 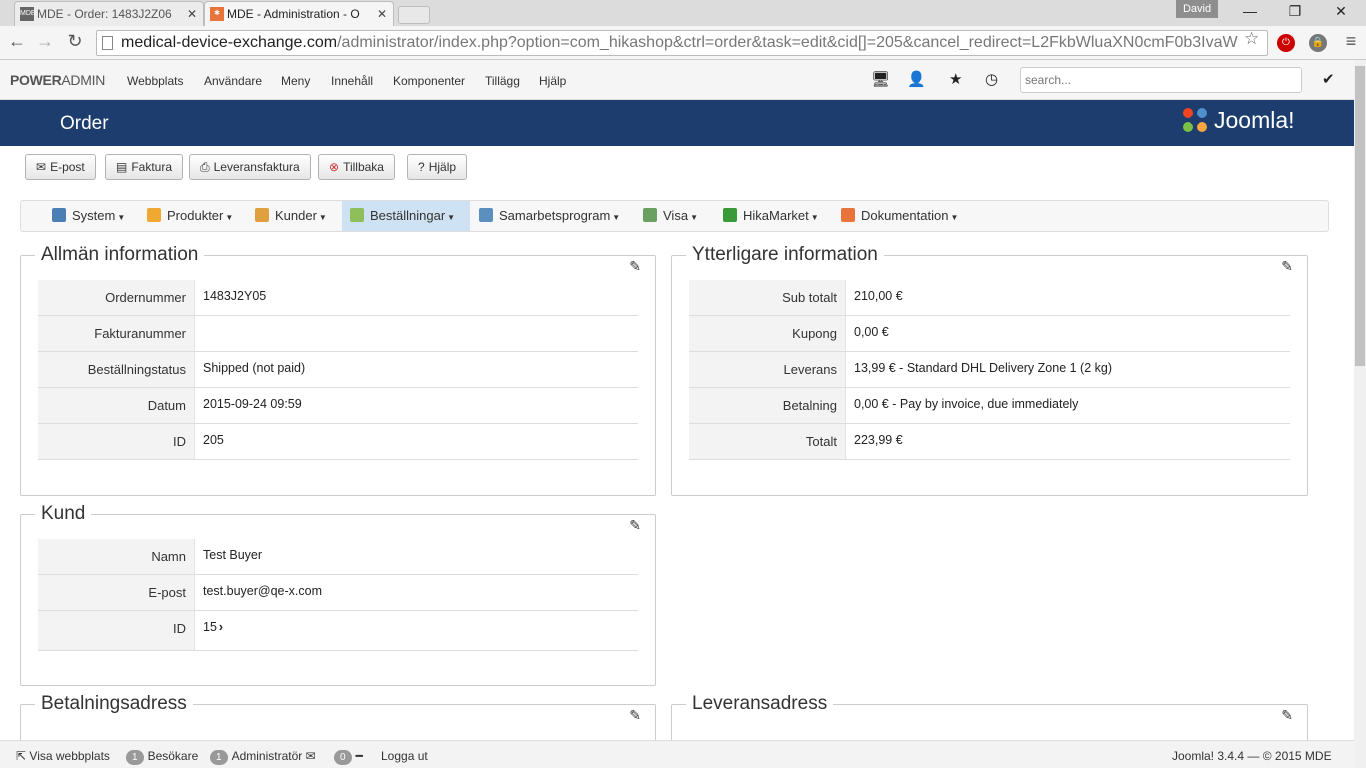 What do you see at coordinates (1254, 120) in the screenshot?
I see `joomla-logo-text: Joomla!` at bounding box center [1254, 120].